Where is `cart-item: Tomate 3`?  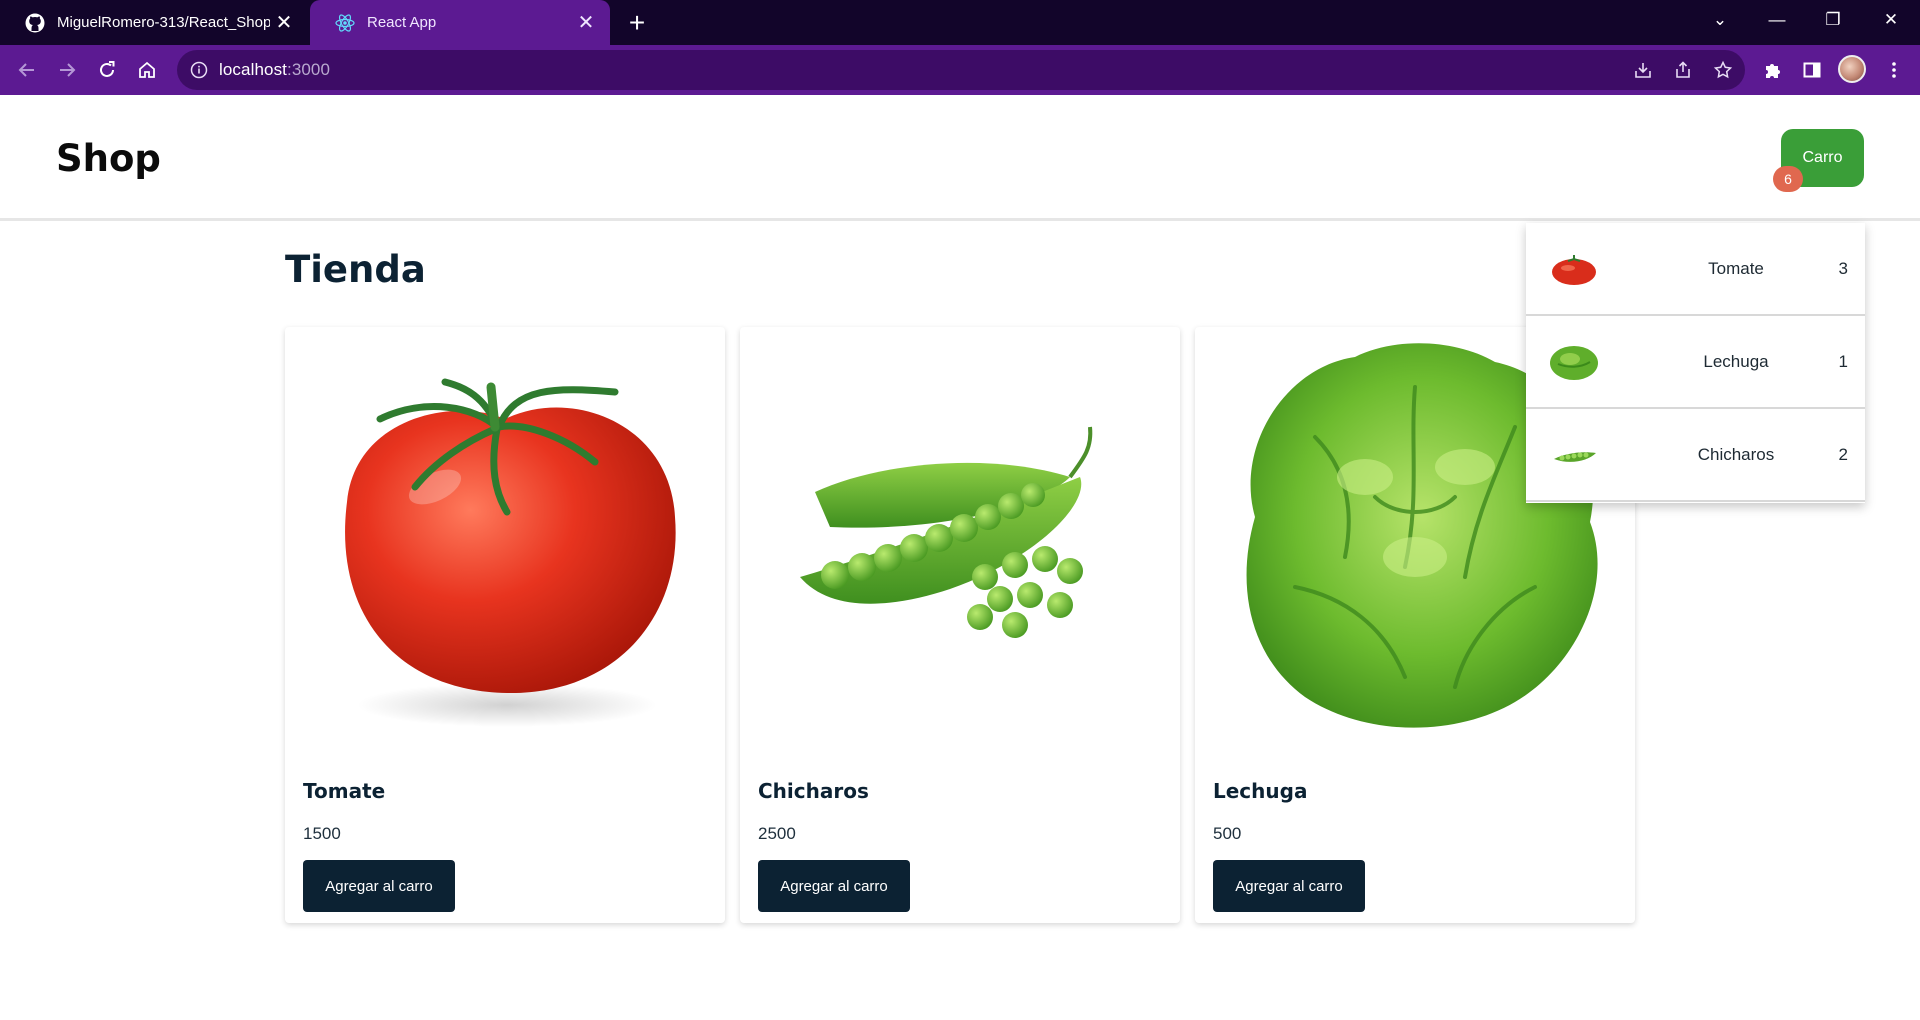
cart-item: Tomate 3 is located at coordinates (1695, 269).